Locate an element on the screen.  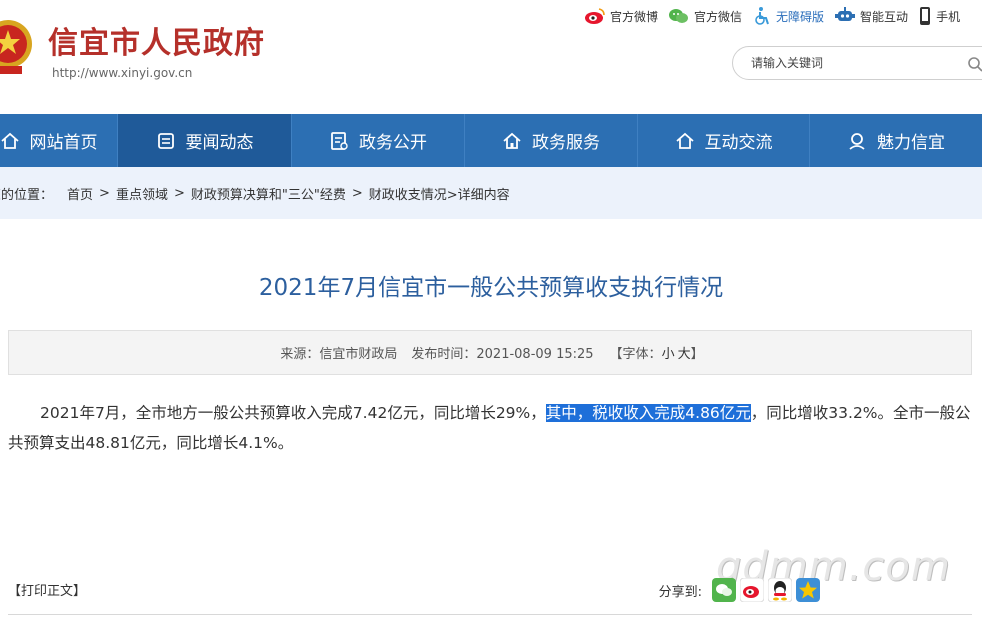
breadcrumb-prefix: 您的位置： is located at coordinates (27, 195).